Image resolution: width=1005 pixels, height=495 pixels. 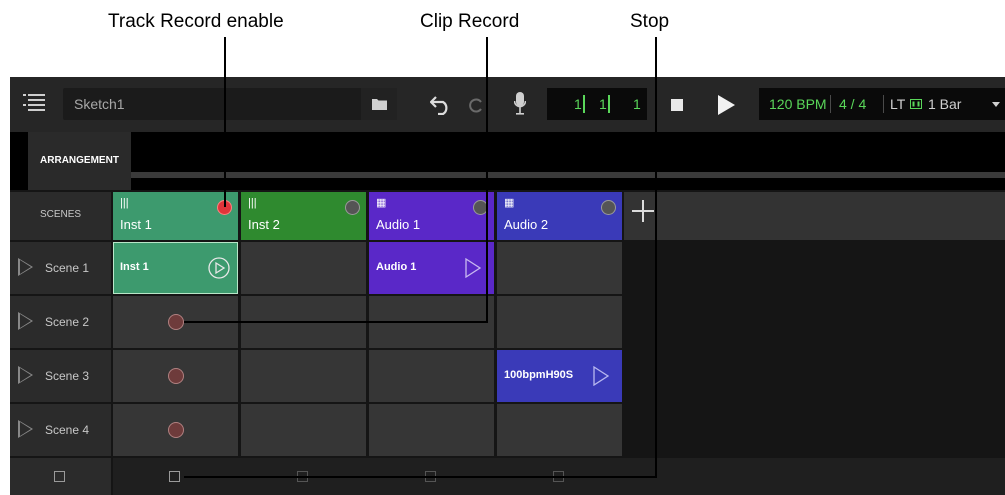 What do you see at coordinates (303, 216) in the screenshot?
I see `track-header-inst-2: ||| Inst 2` at bounding box center [303, 216].